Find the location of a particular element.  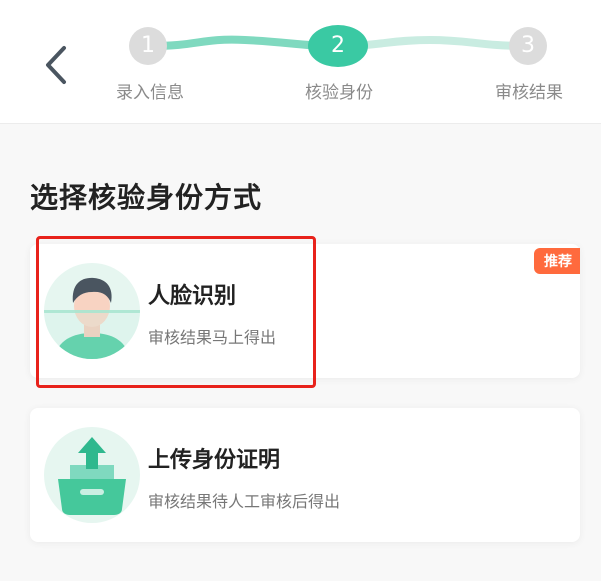

option-title: 上传身份证明 is located at coordinates (214, 460).